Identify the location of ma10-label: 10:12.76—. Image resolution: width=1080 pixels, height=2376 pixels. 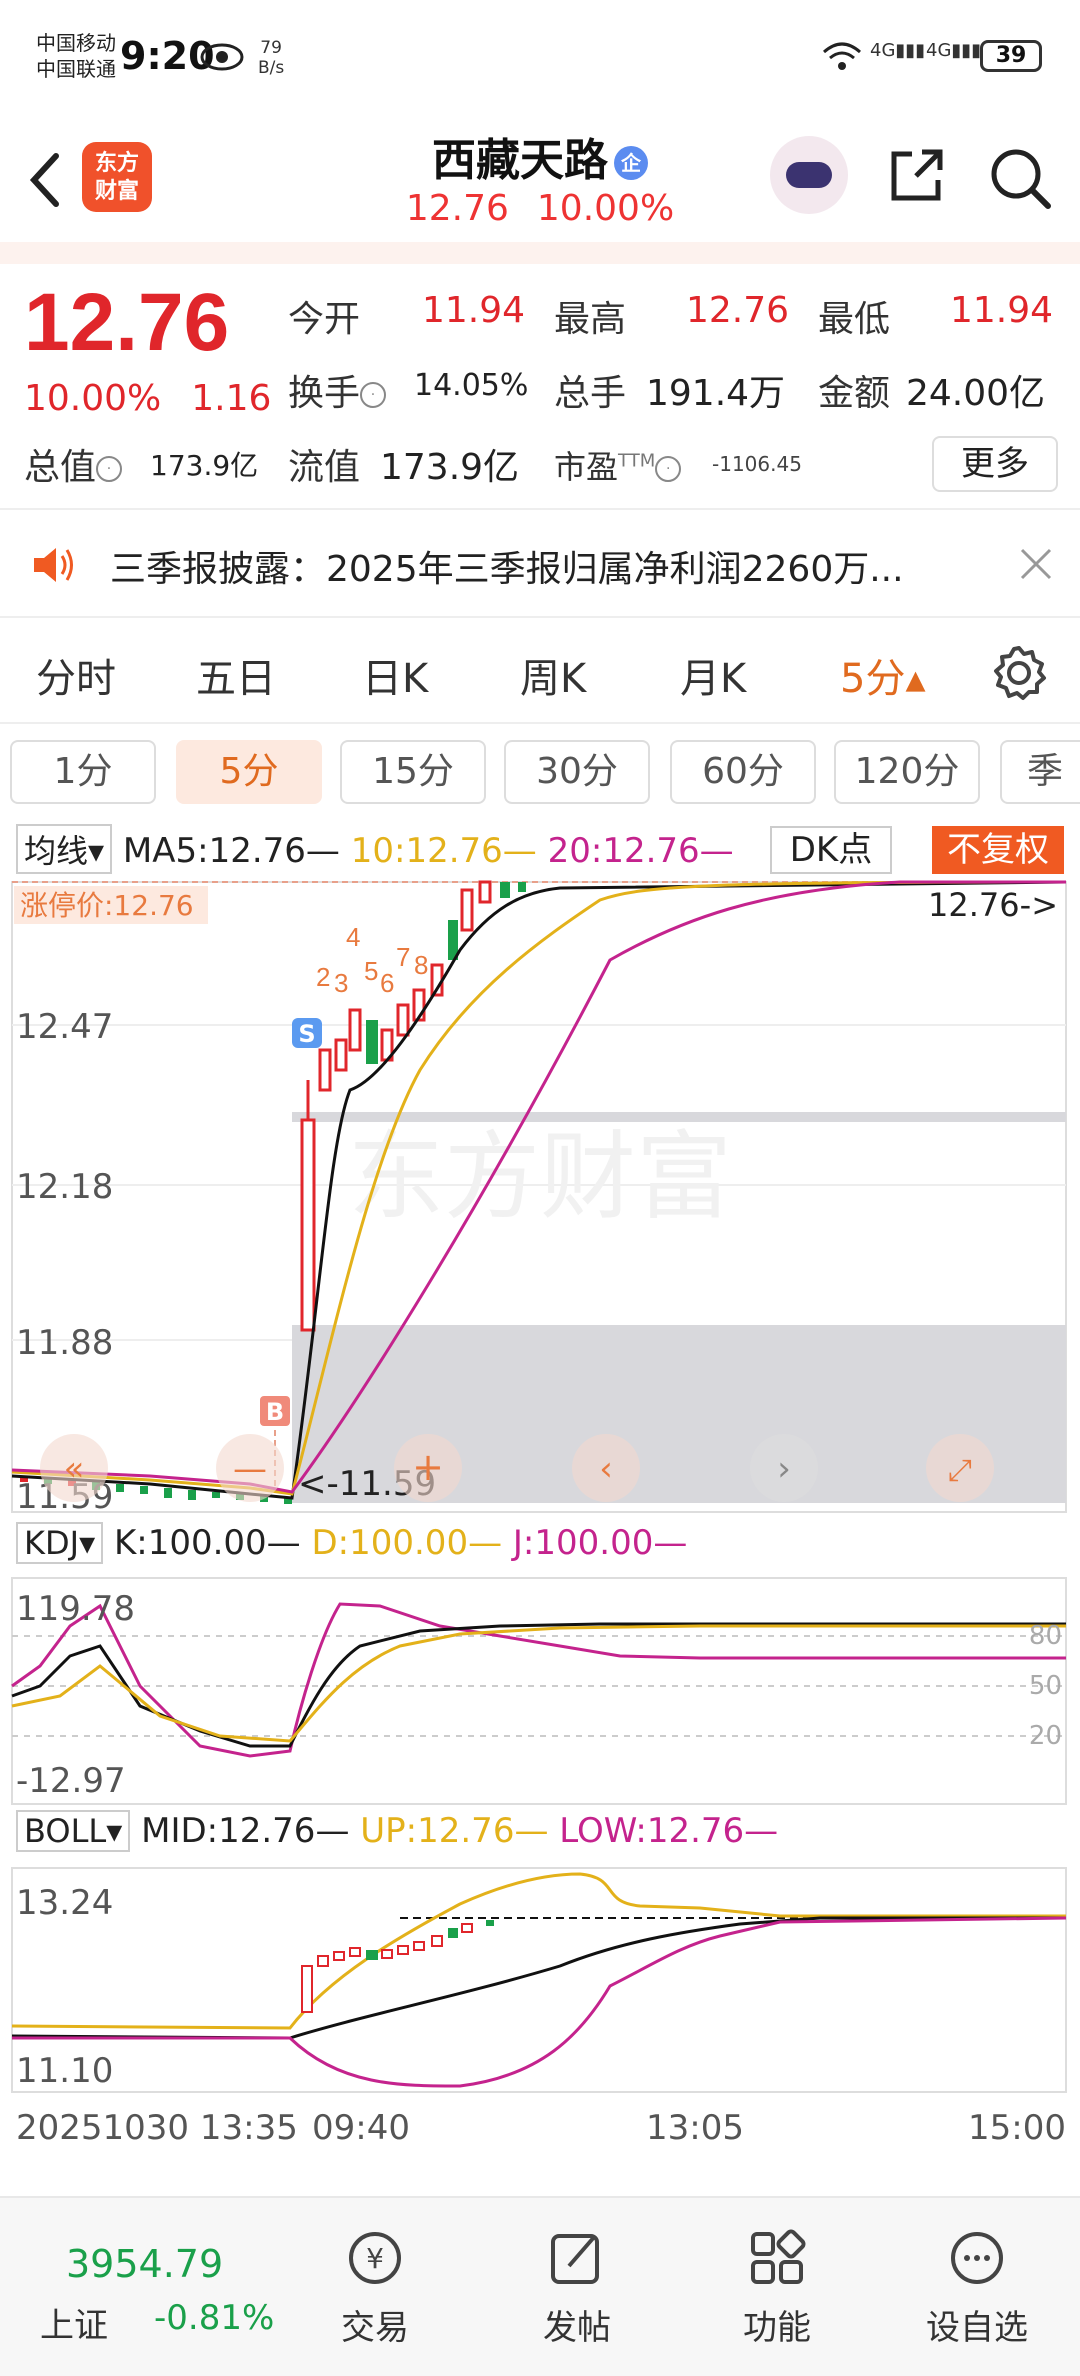
(443, 851).